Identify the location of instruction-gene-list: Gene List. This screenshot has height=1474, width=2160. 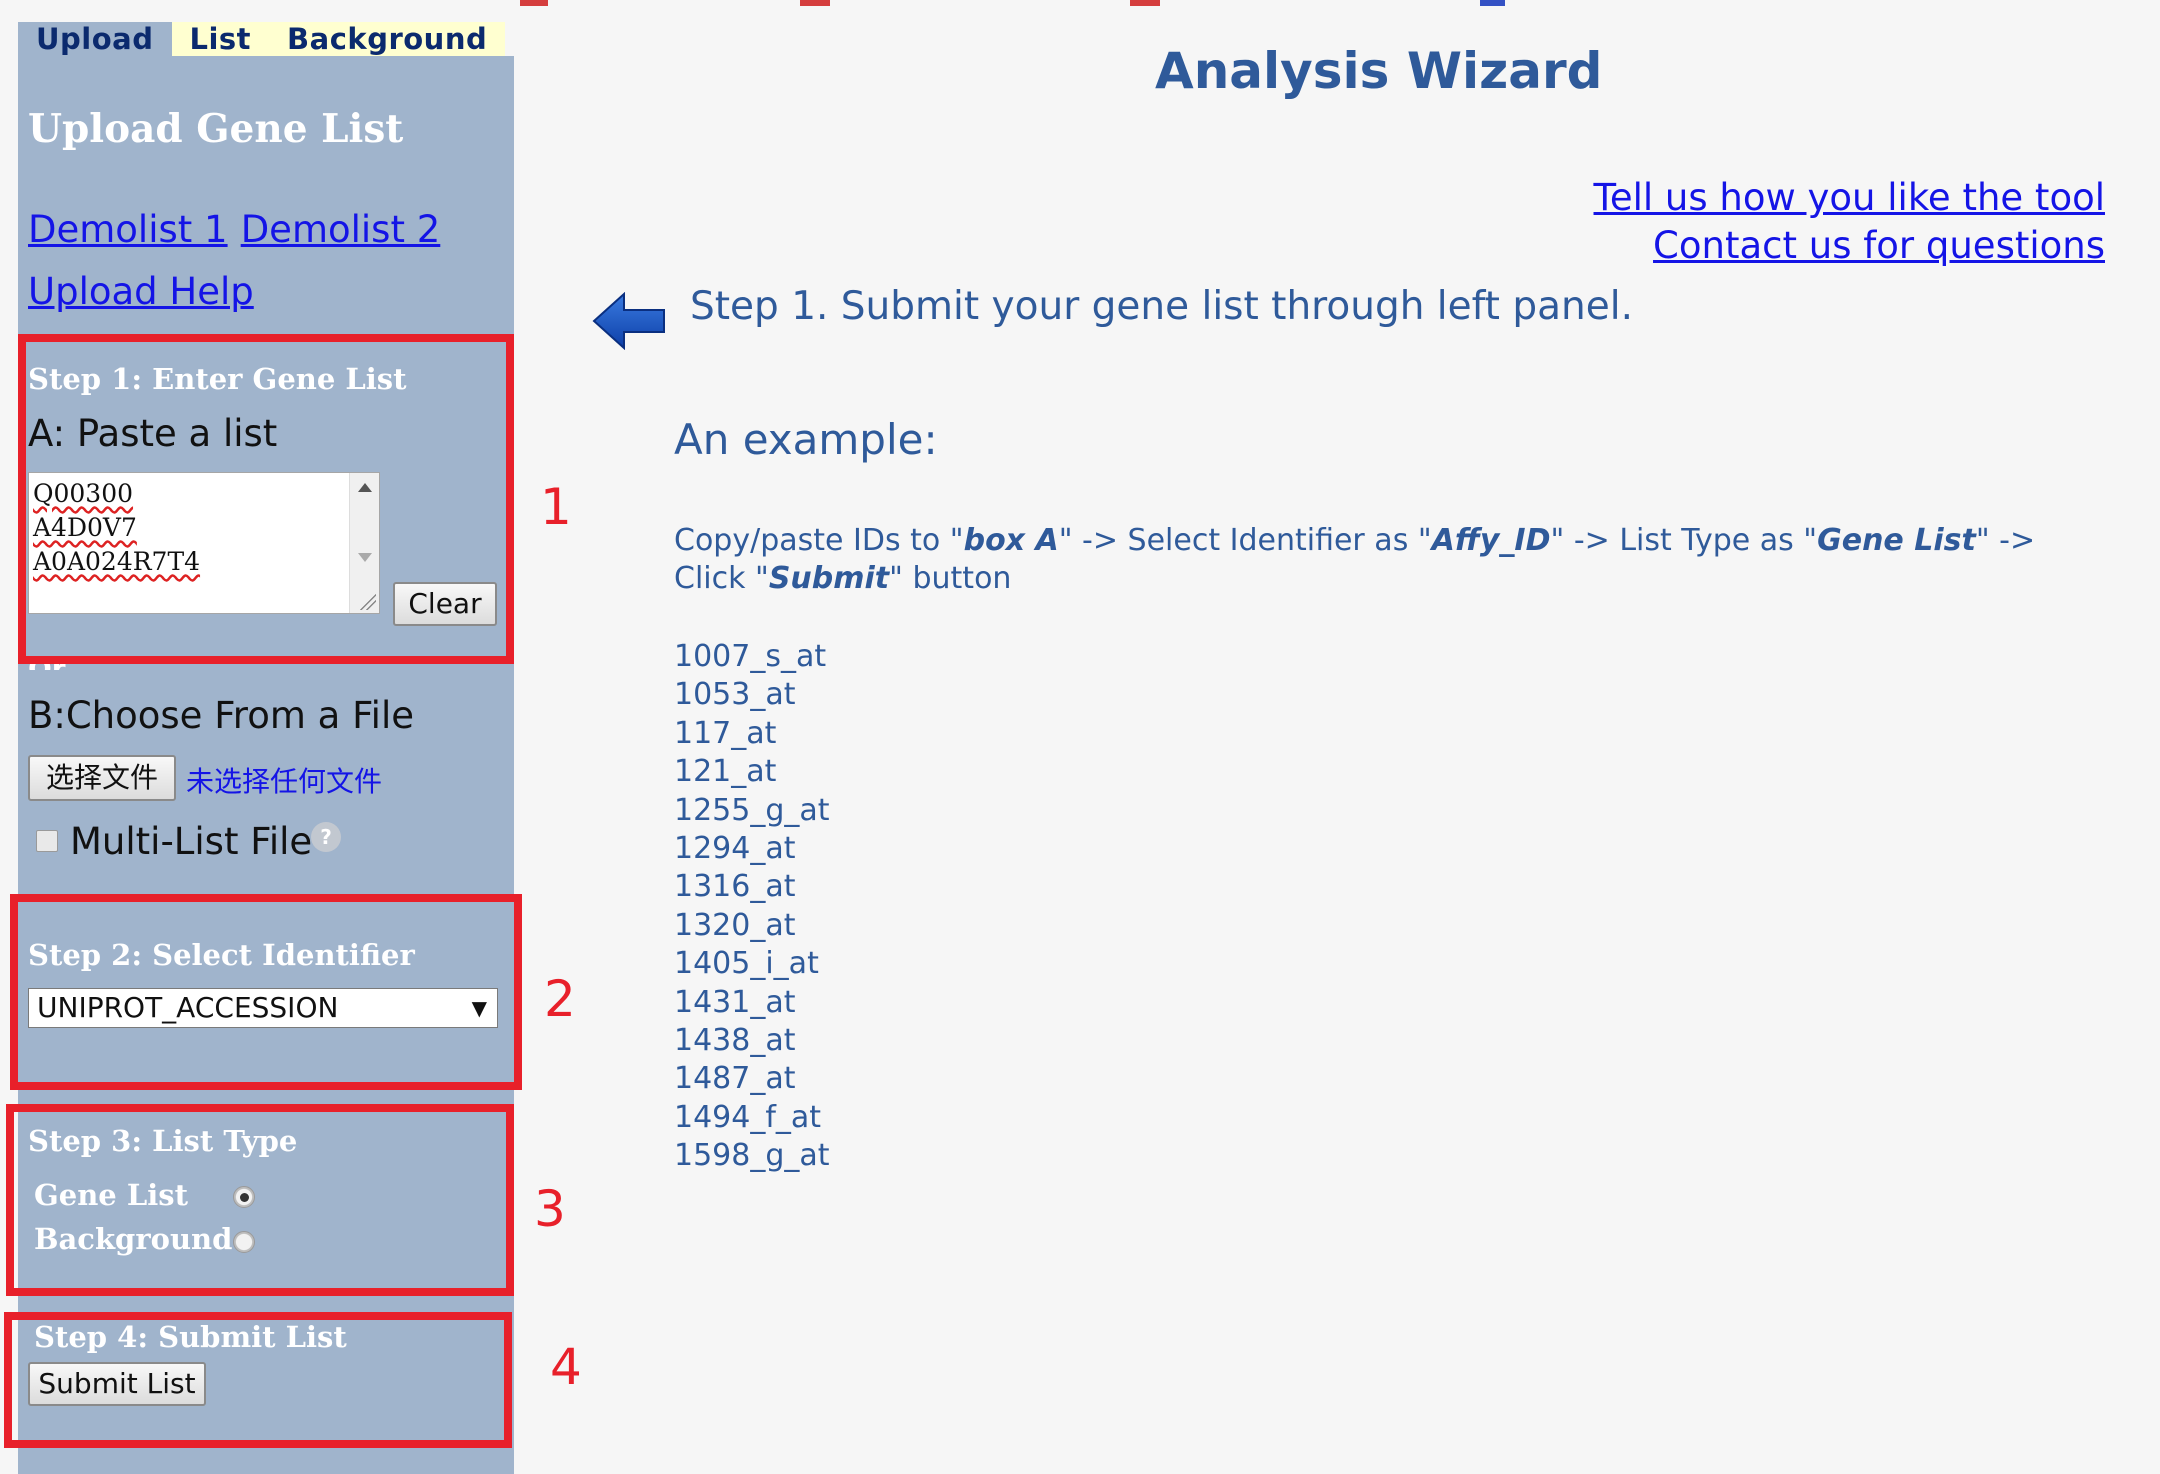
(1896, 540).